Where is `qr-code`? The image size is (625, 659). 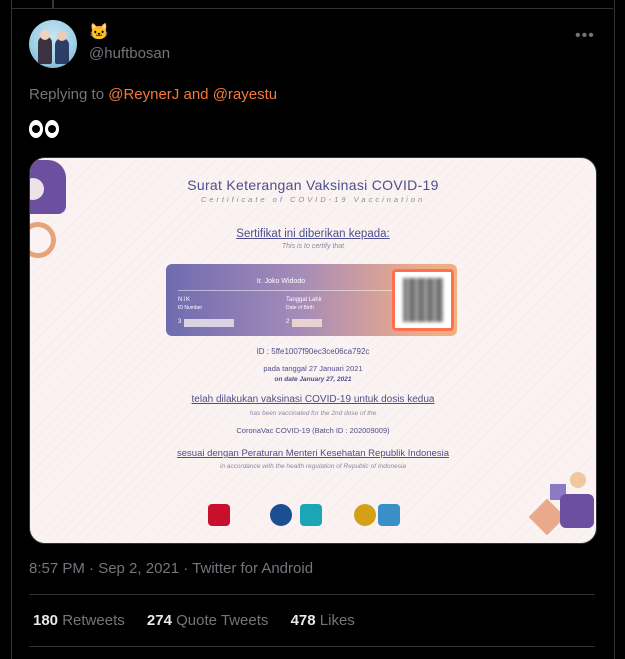
qr-code is located at coordinates (423, 300).